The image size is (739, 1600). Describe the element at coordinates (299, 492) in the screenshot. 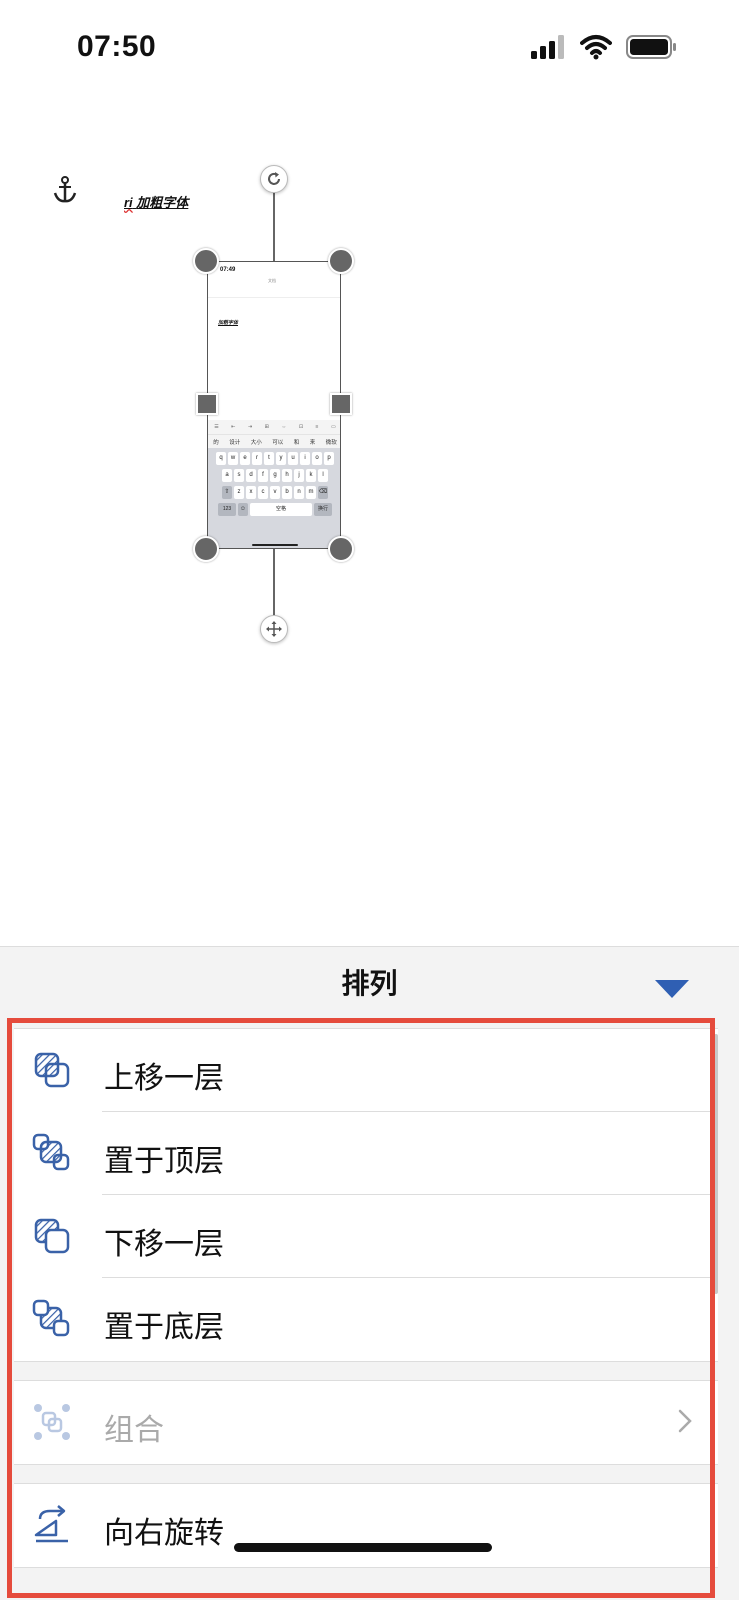

I see `mini-key: n` at that location.